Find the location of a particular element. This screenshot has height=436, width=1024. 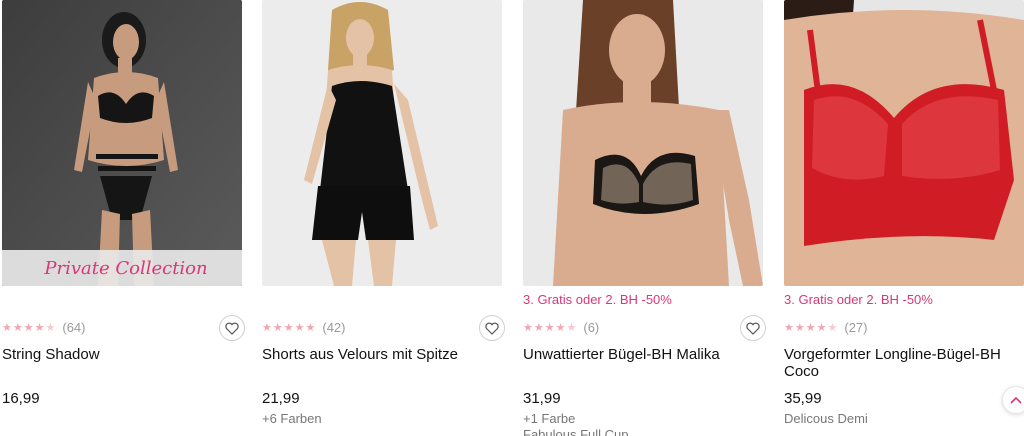

scroll-to-top-button is located at coordinates (1013, 400).